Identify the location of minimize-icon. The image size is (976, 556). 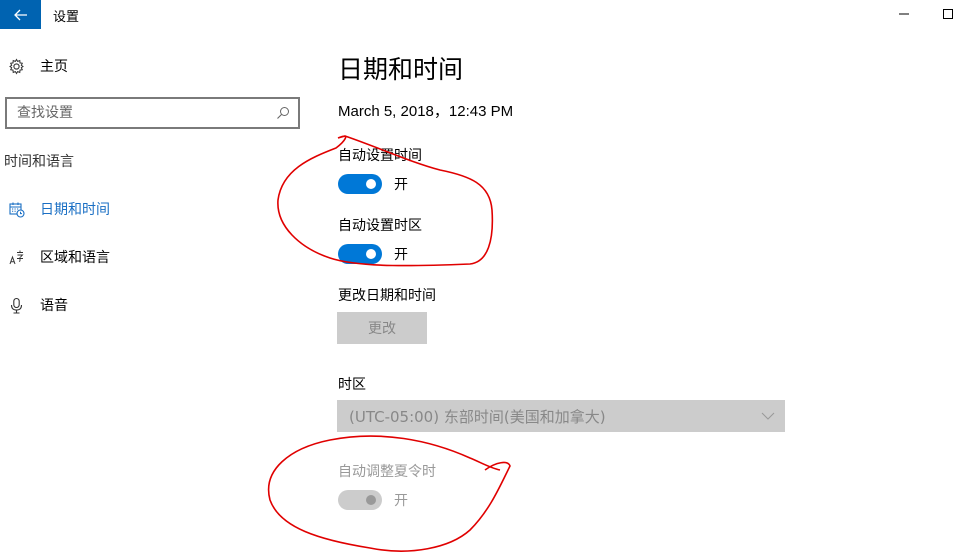
(904, 14).